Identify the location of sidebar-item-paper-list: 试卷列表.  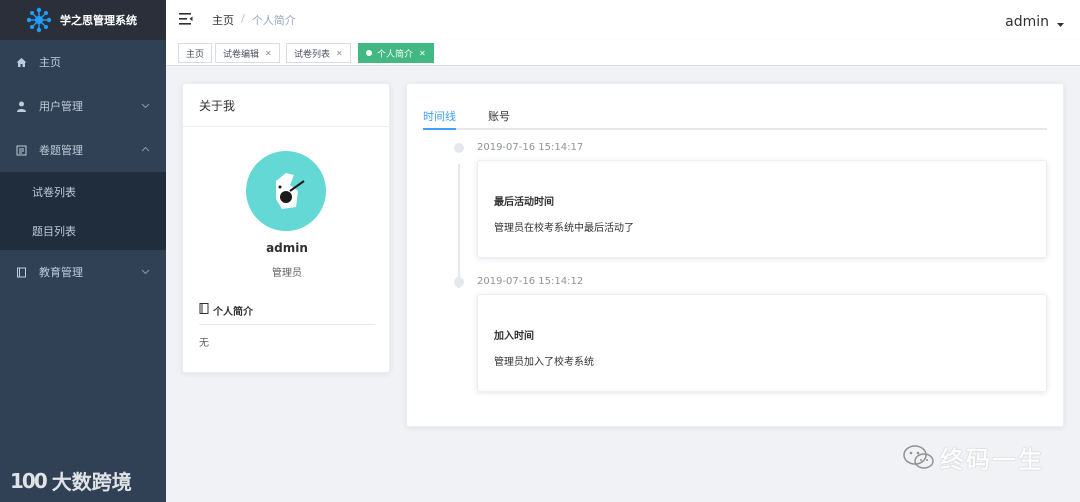
(83, 191).